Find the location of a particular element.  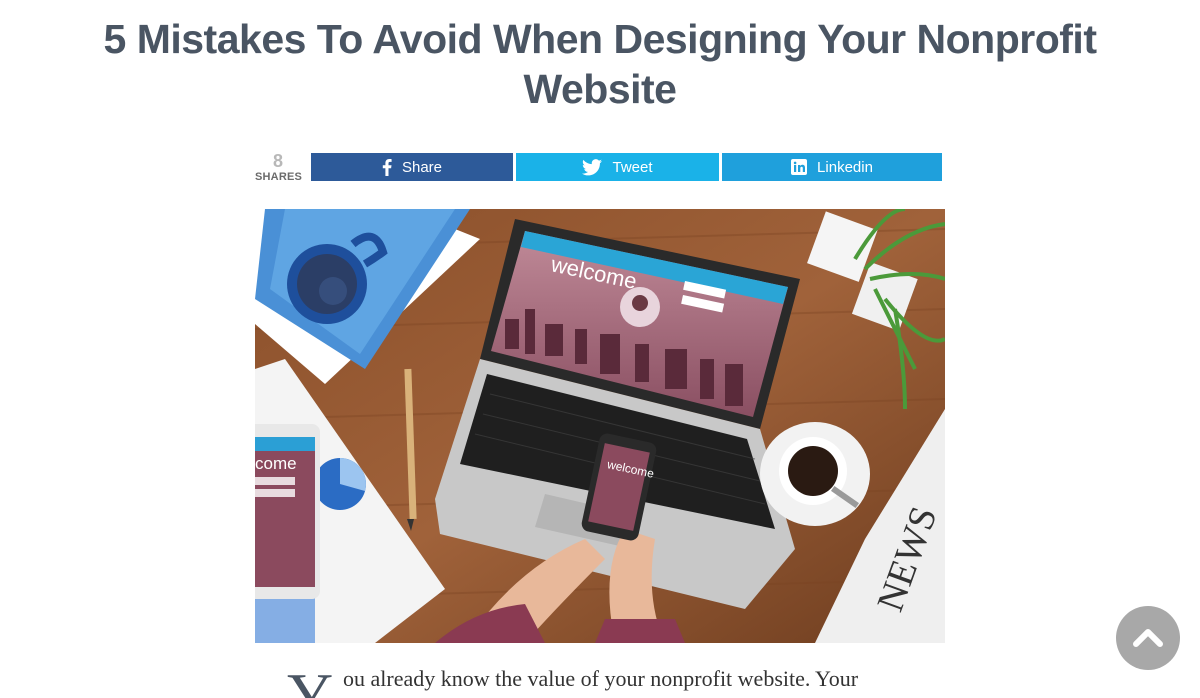

scroll-to-top-button is located at coordinates (1148, 638).